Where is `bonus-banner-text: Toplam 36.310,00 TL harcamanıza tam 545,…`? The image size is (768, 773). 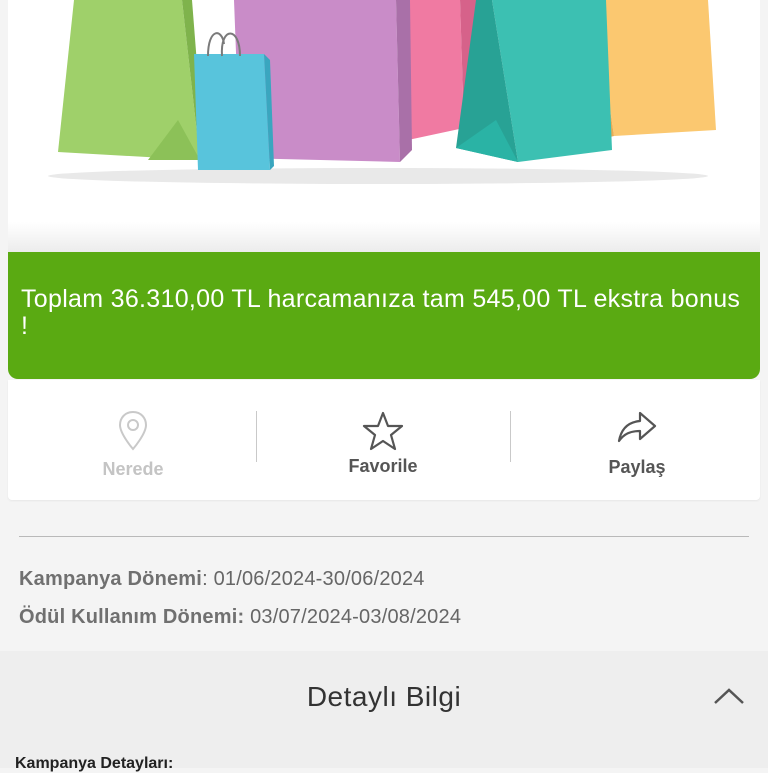 bonus-banner-text: Toplam 36.310,00 TL harcamanıza tam 545,… is located at coordinates (381, 312).